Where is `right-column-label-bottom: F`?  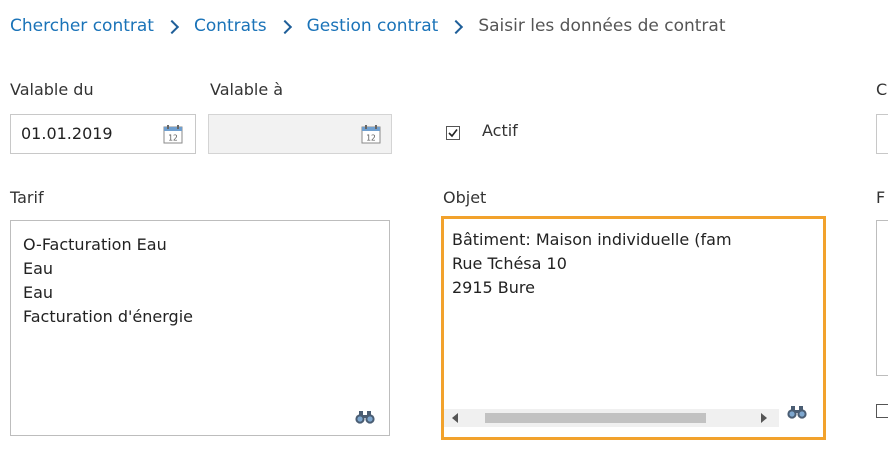 right-column-label-bottom: F is located at coordinates (881, 197).